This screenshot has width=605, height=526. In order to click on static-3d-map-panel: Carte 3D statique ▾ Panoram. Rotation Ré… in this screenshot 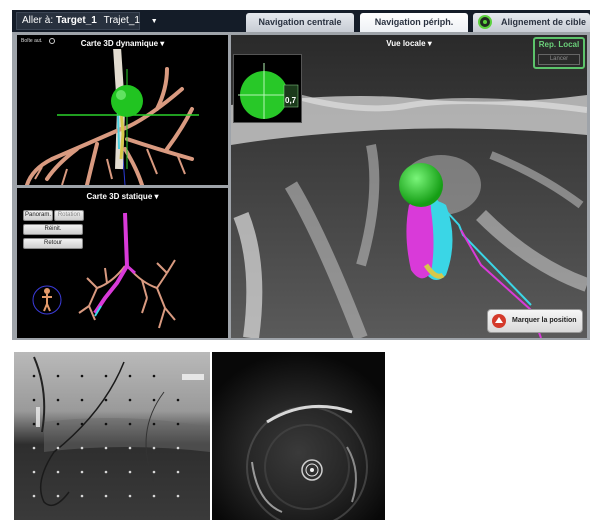, I will do `click(122, 263)`.